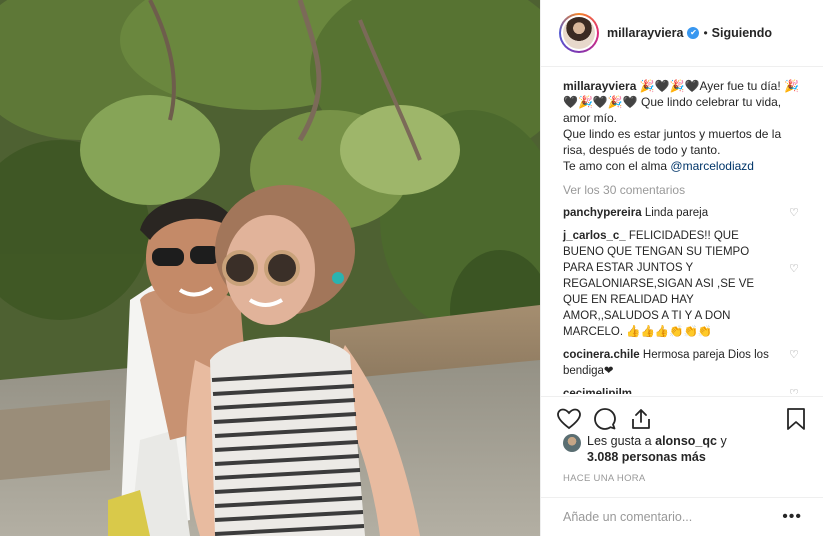 This screenshot has width=823, height=536. Describe the element at coordinates (601, 355) in the screenshot. I see `comment-username: cocinera.chile` at that location.